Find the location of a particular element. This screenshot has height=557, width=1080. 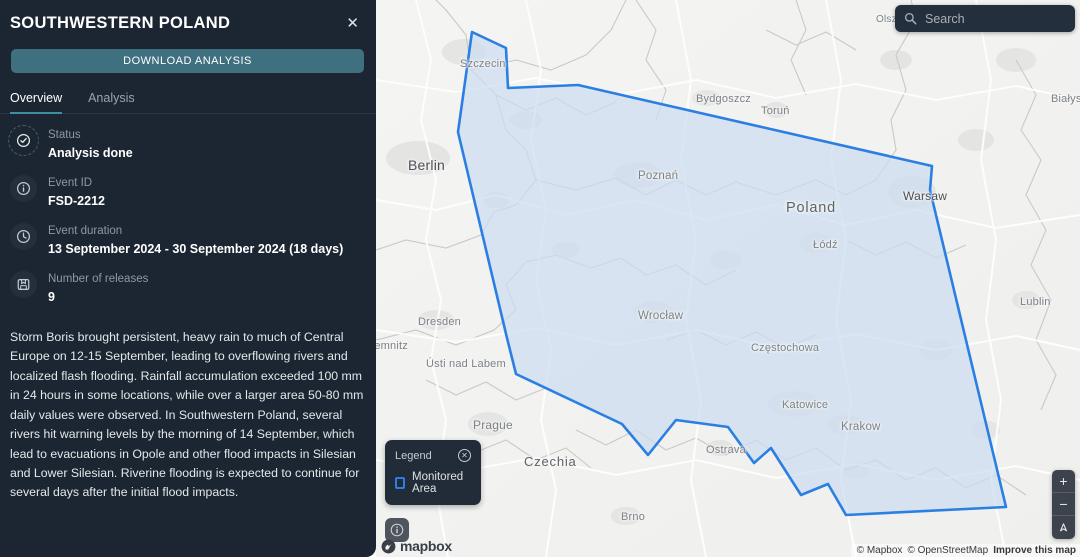

info-row-label: Event ID is located at coordinates (70, 183).